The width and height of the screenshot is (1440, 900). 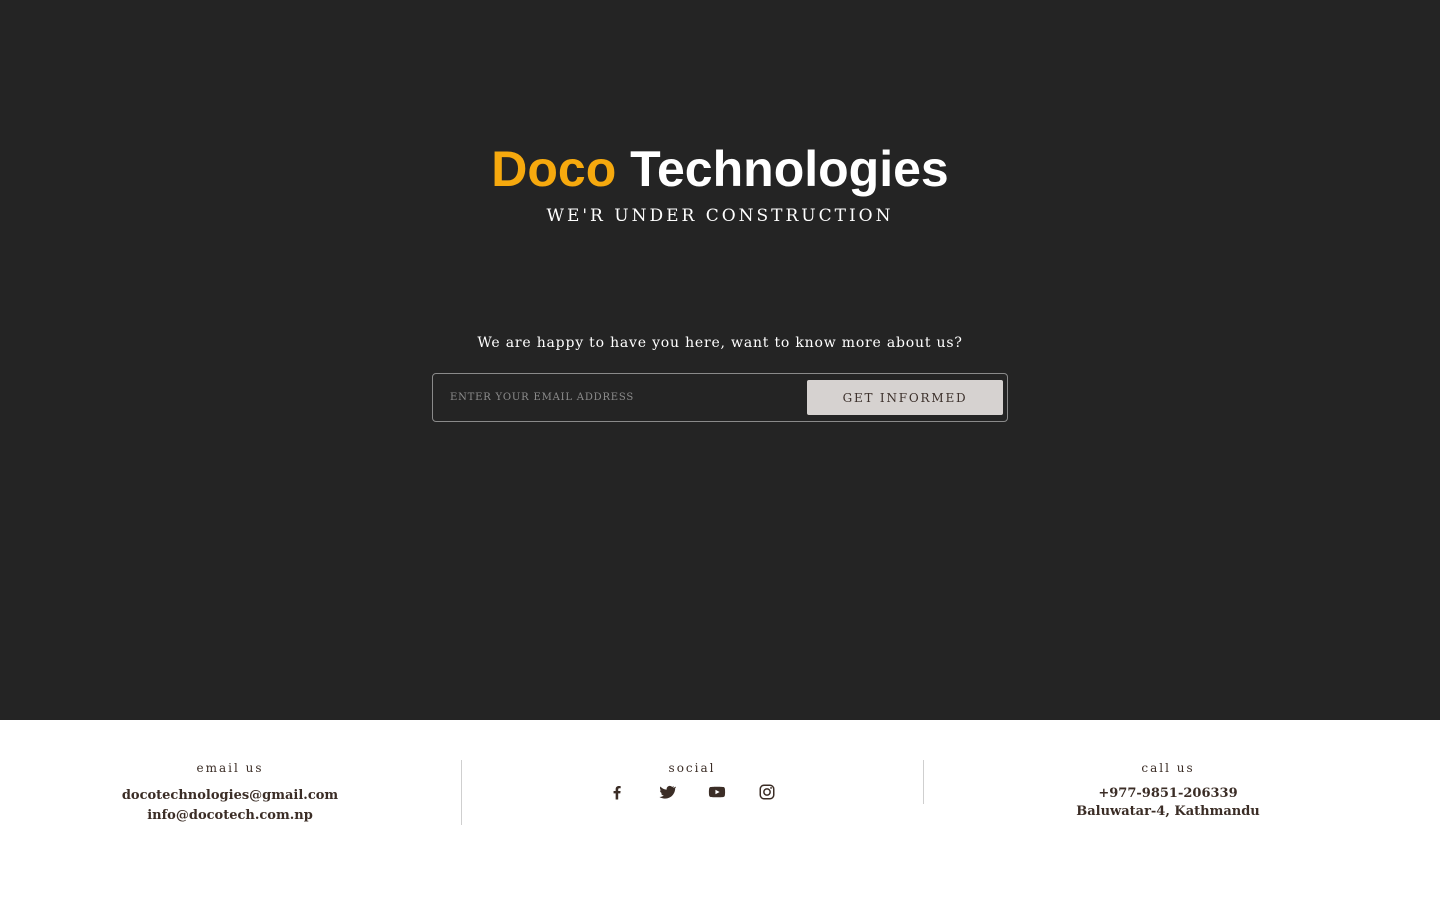 I want to click on footer-divider-left, so click(x=461, y=792).